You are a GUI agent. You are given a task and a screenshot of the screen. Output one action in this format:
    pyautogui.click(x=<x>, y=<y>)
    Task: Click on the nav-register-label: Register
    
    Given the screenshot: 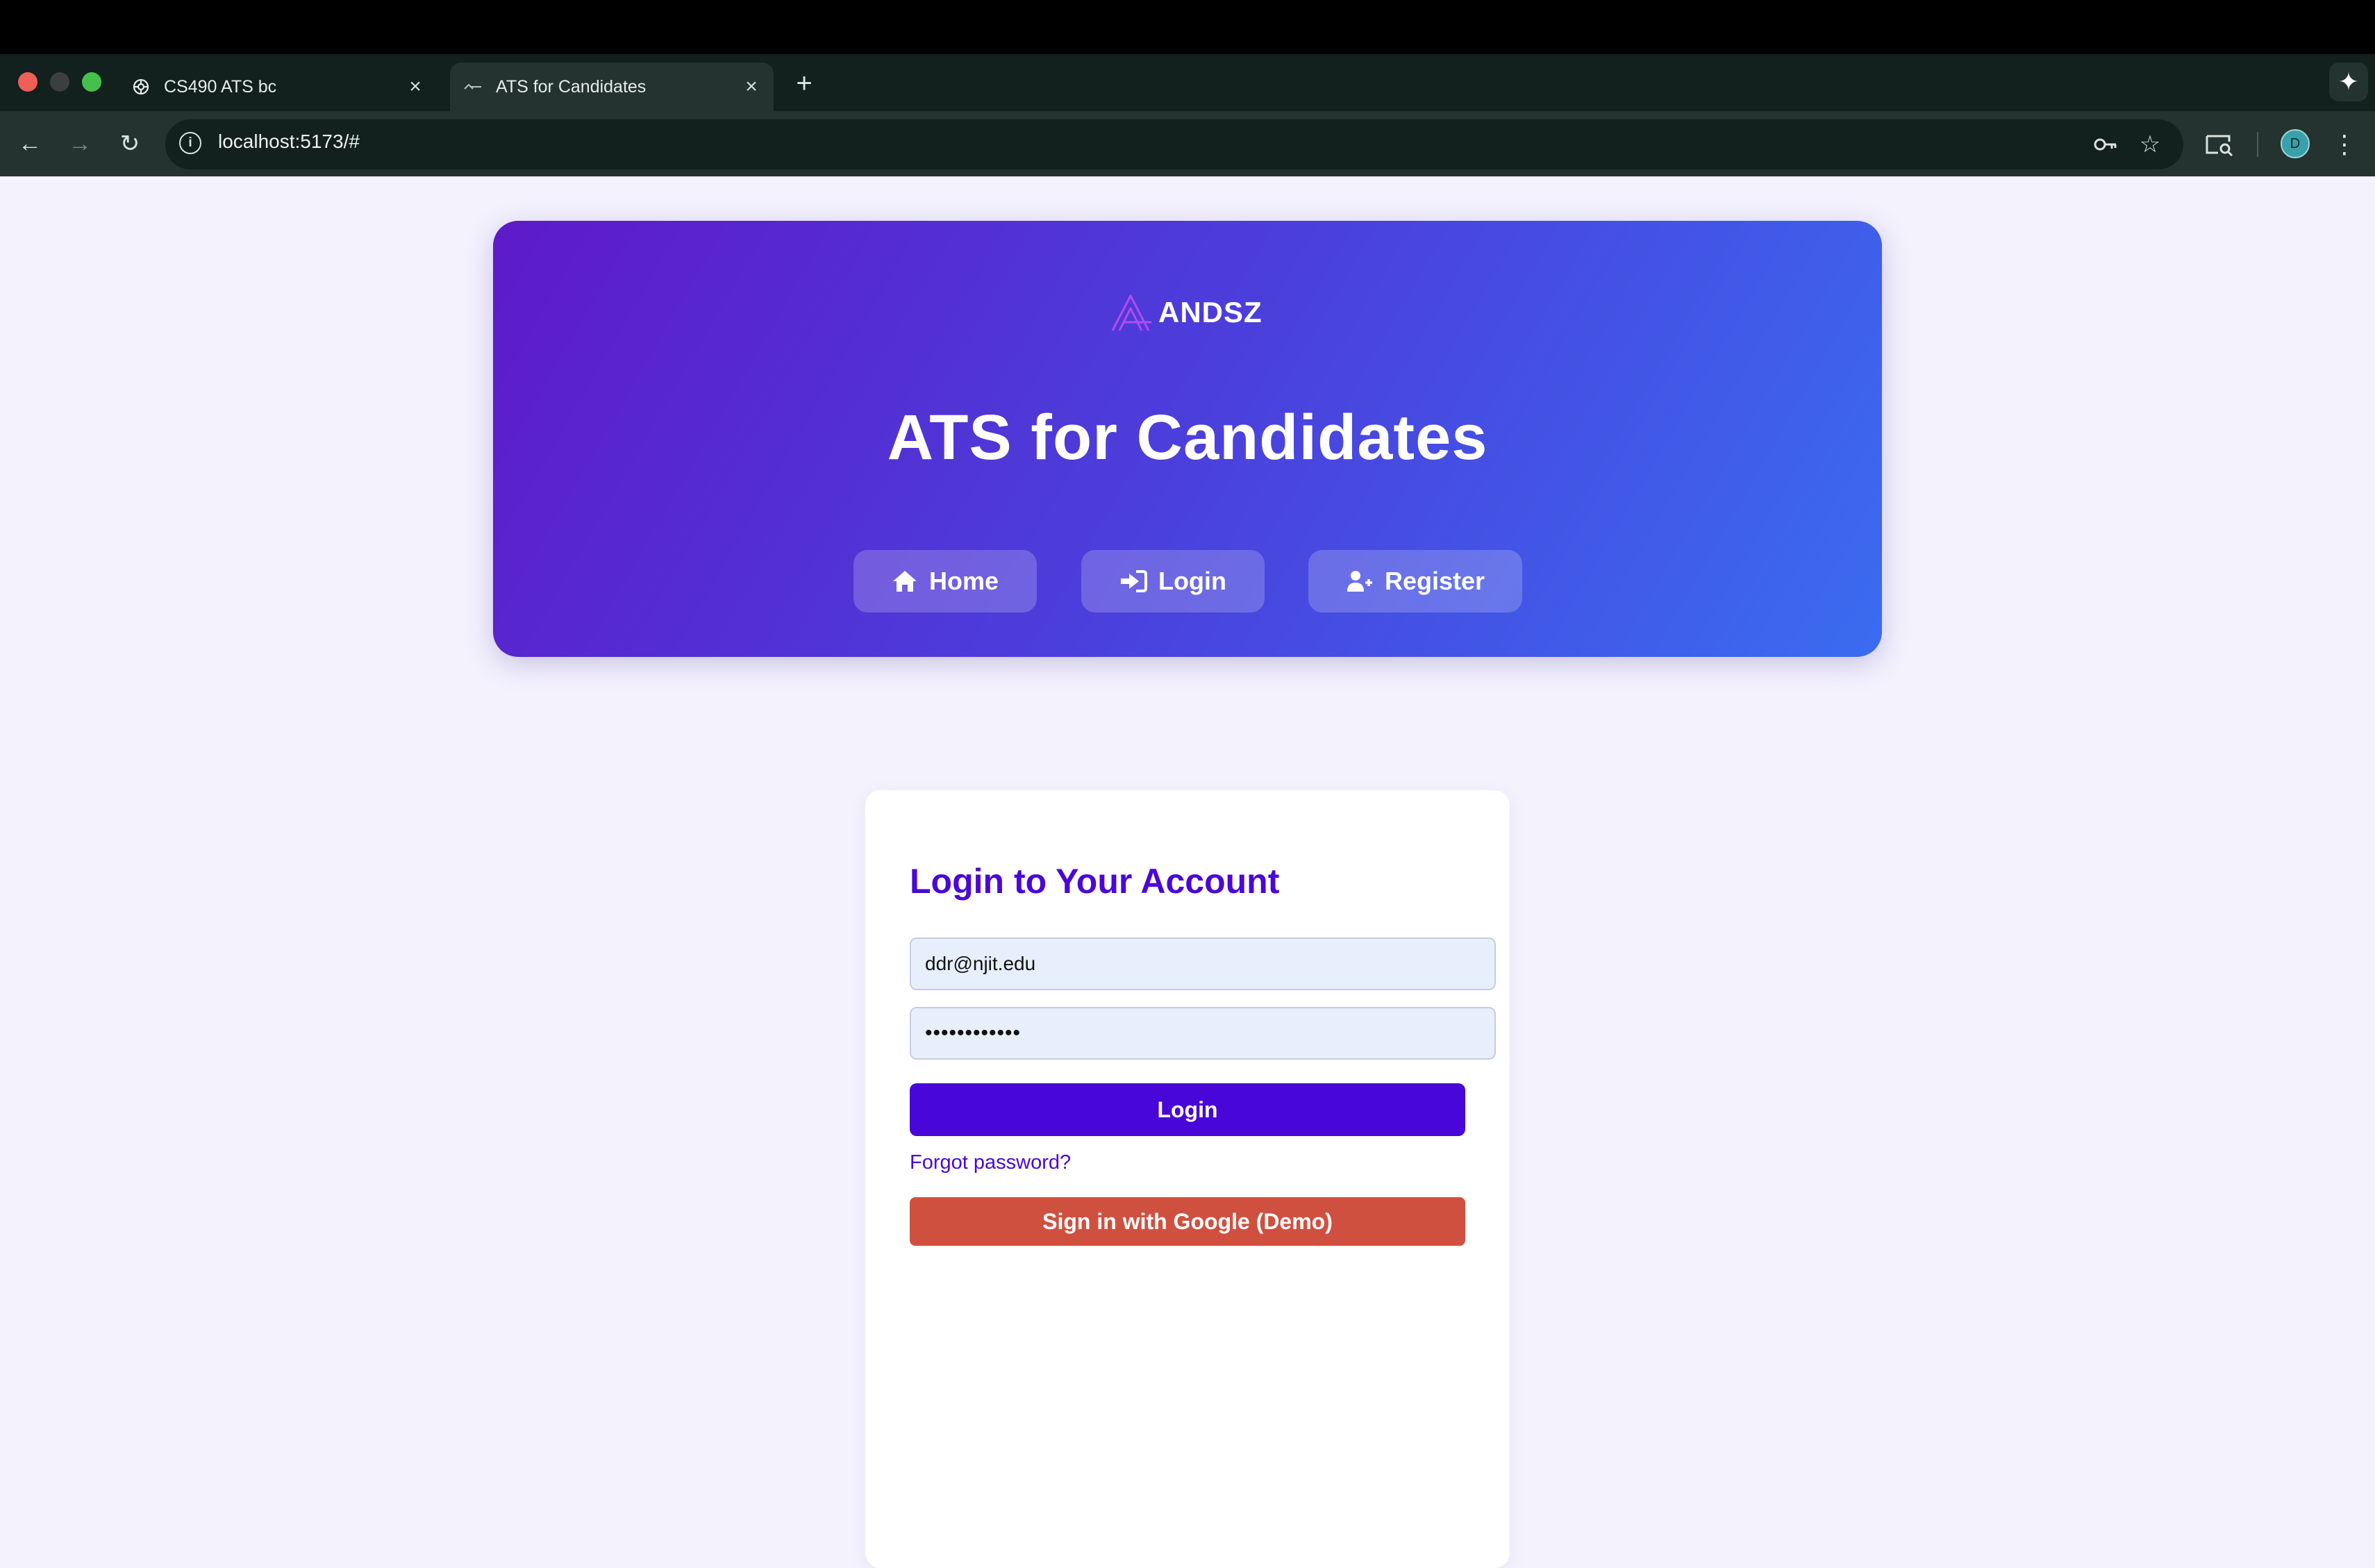 What is the action you would take?
    pyautogui.click(x=1434, y=581)
    